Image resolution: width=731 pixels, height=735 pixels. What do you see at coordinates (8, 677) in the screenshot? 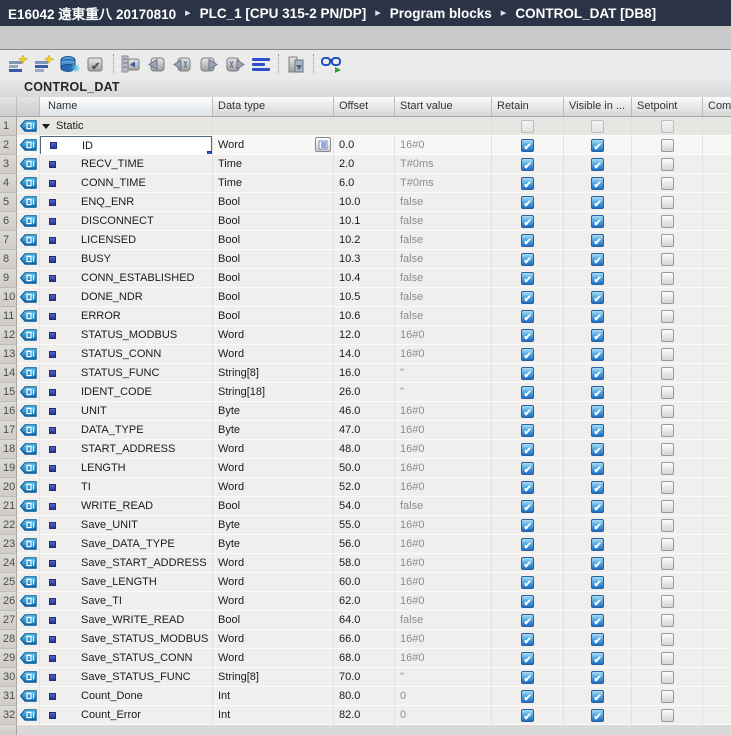
I see `row-number-cell: 30` at bounding box center [8, 677].